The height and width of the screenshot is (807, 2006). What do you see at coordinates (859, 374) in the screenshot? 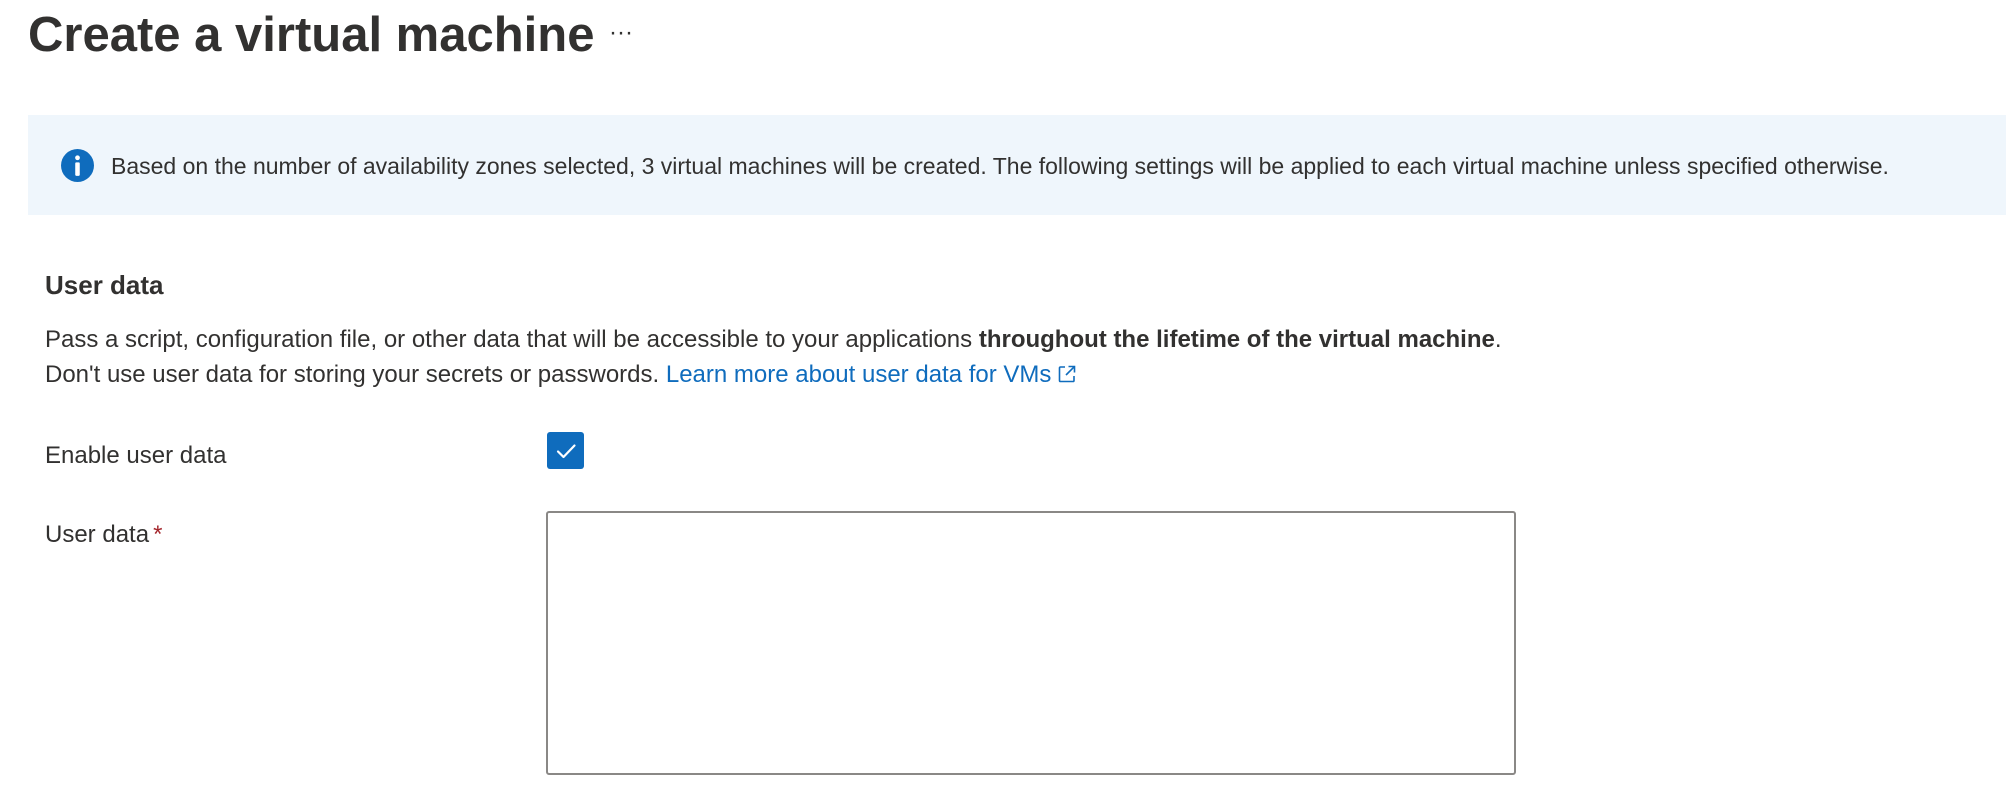
I see `learn-more-link-text: Learn more about user data for VMs` at bounding box center [859, 374].